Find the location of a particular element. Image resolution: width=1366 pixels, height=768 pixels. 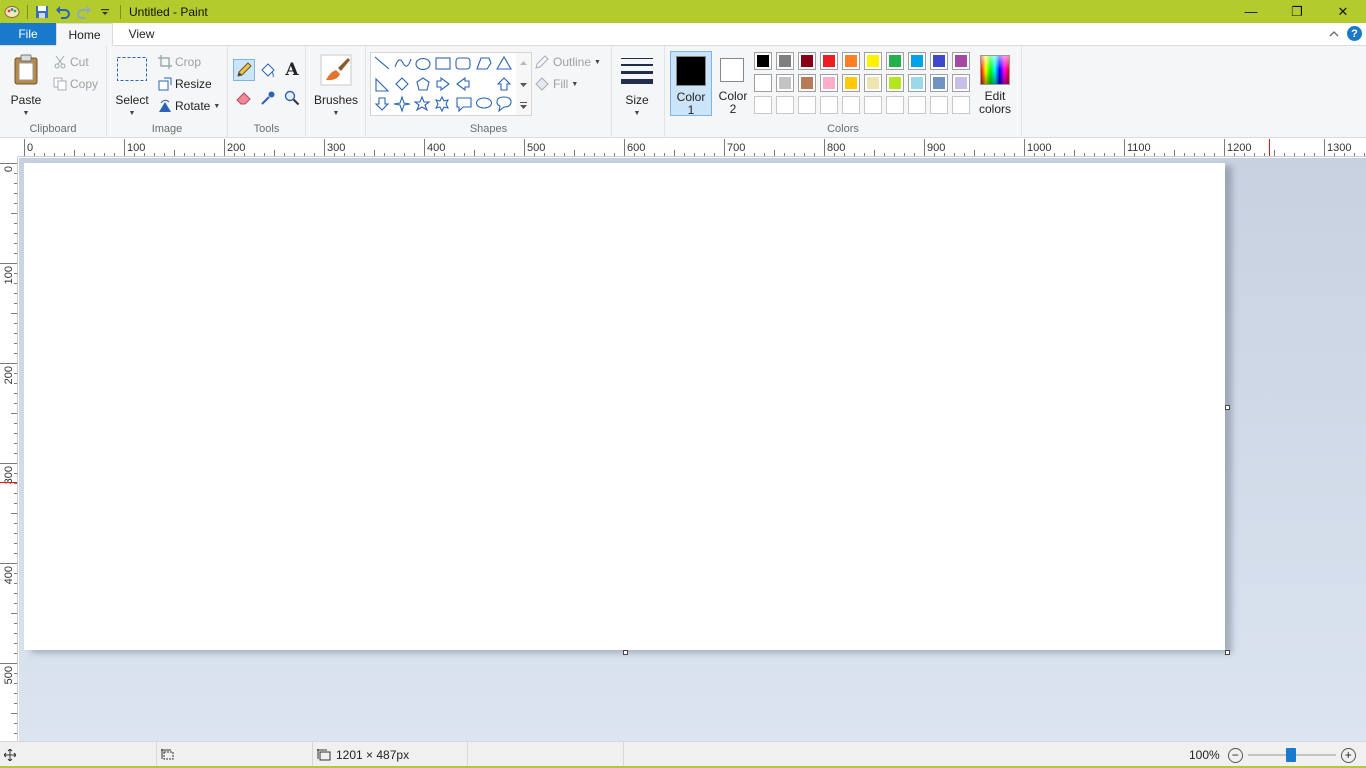

paste-button: Paste ▼ is located at coordinates (26, 83).